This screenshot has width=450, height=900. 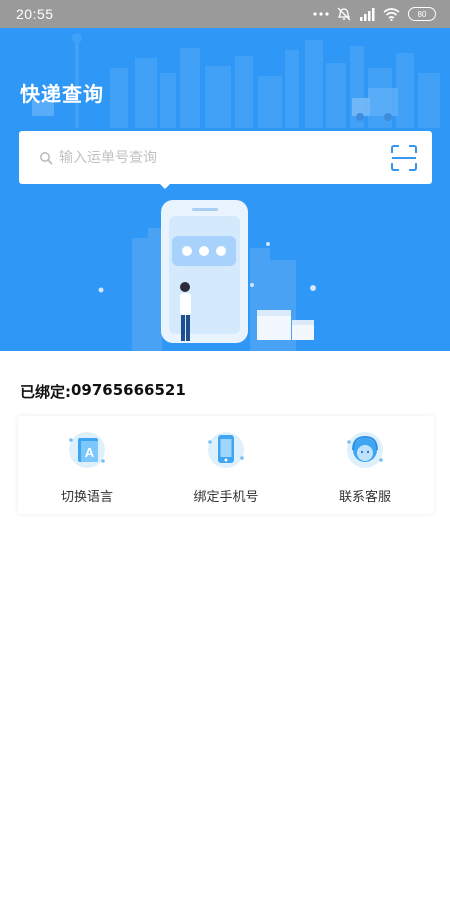 What do you see at coordinates (367, 14) in the screenshot?
I see `signal-icon` at bounding box center [367, 14].